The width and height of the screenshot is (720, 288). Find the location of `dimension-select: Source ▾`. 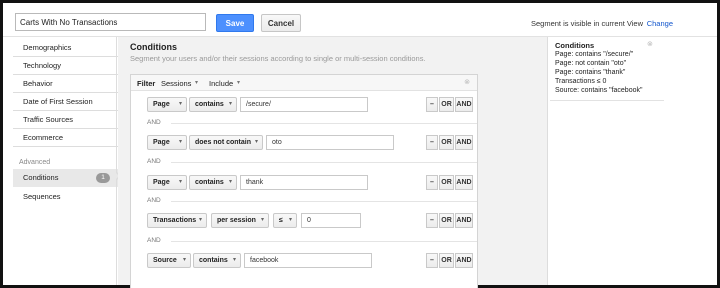

dimension-select: Source ▾ is located at coordinates (169, 260).